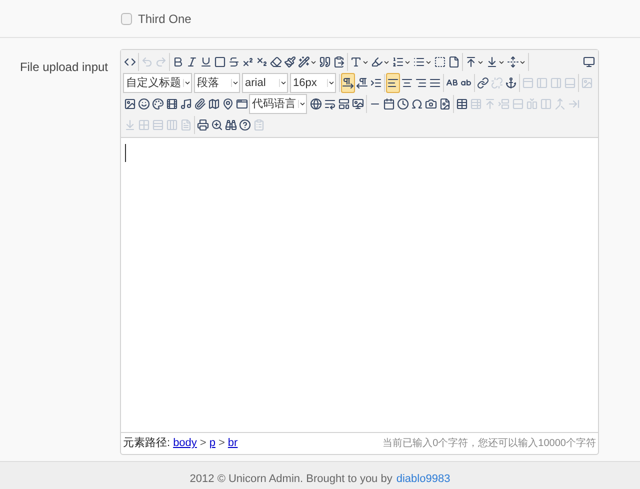 The height and width of the screenshot is (489, 640). Describe the element at coordinates (146, 444) in the screenshot. I see `element-path-label: 元素路径:` at that location.